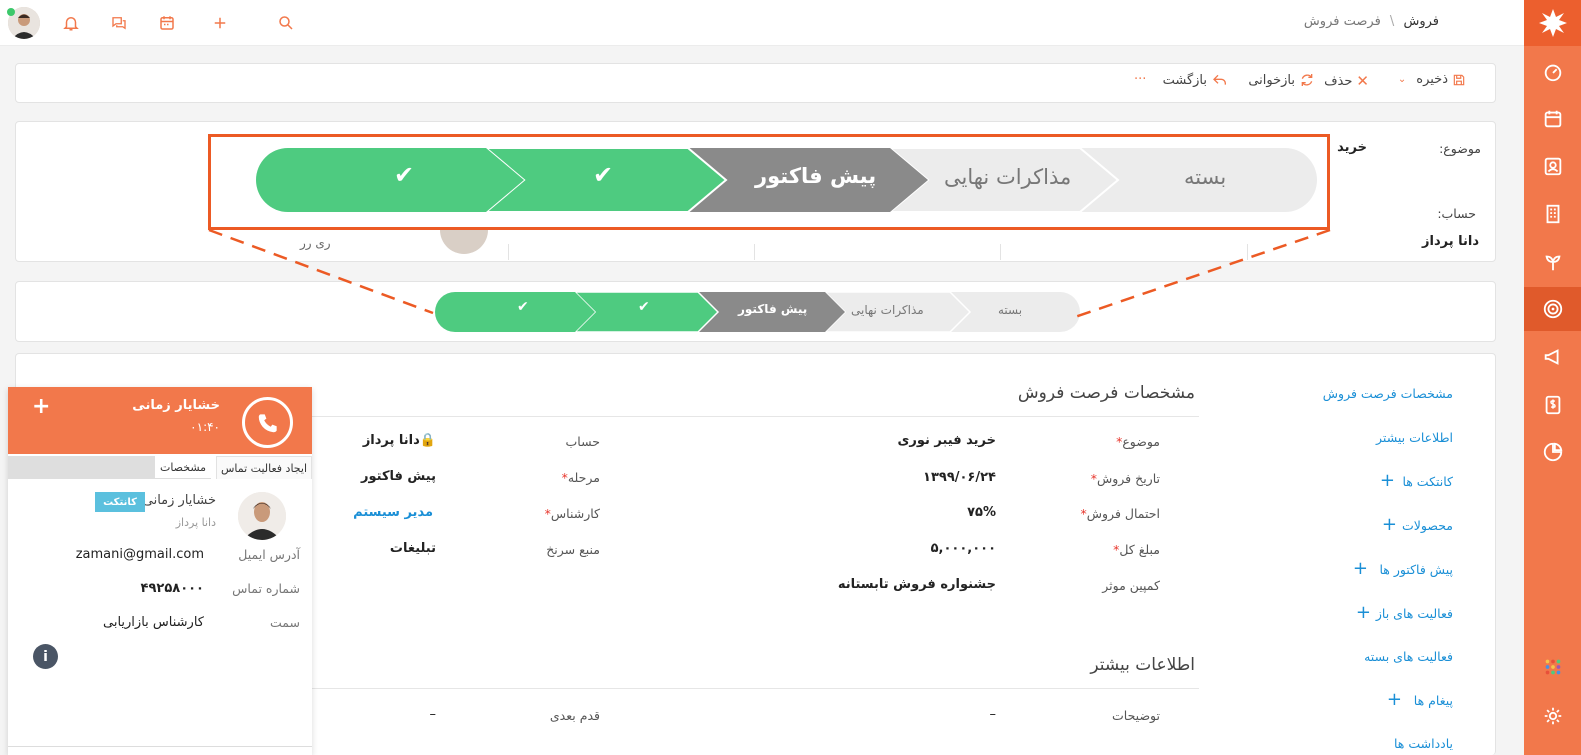  I want to click on breadcrumb-root: فروش, so click(1421, 21).